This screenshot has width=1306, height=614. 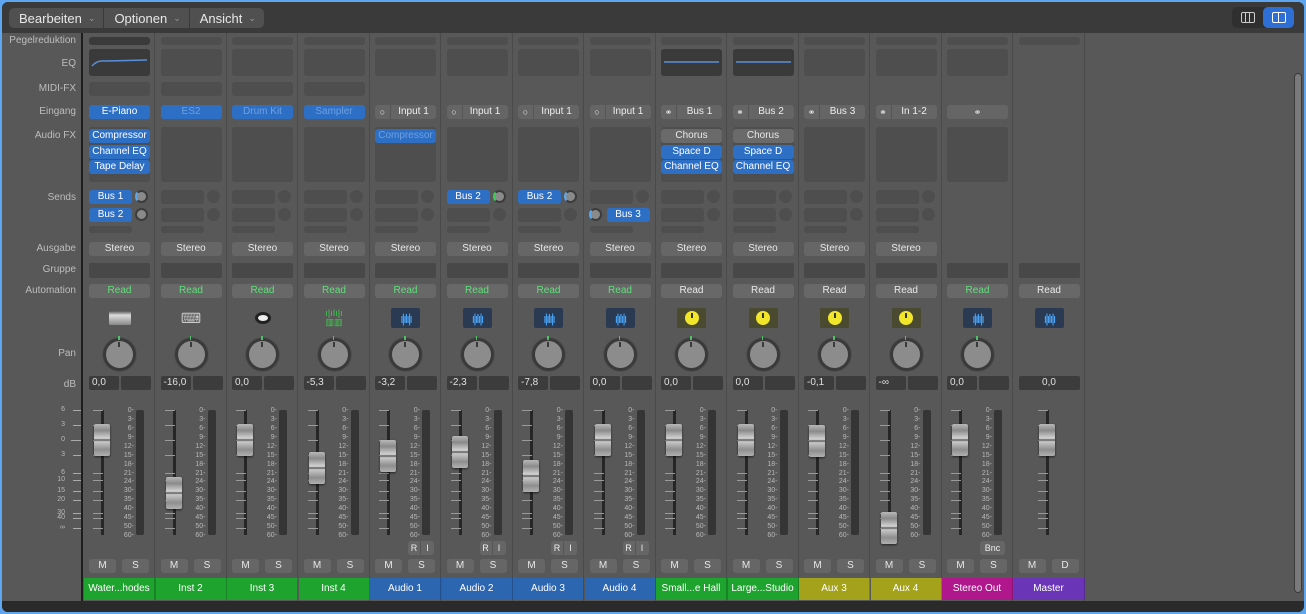 I want to click on input-slot: ⚭ Bus 3, so click(x=834, y=112).